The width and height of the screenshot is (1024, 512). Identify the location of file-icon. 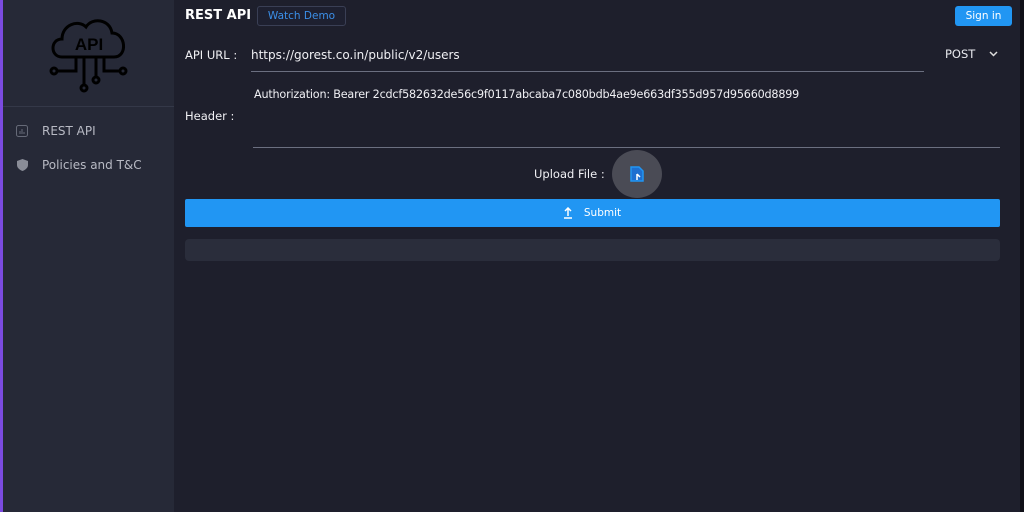
(637, 174).